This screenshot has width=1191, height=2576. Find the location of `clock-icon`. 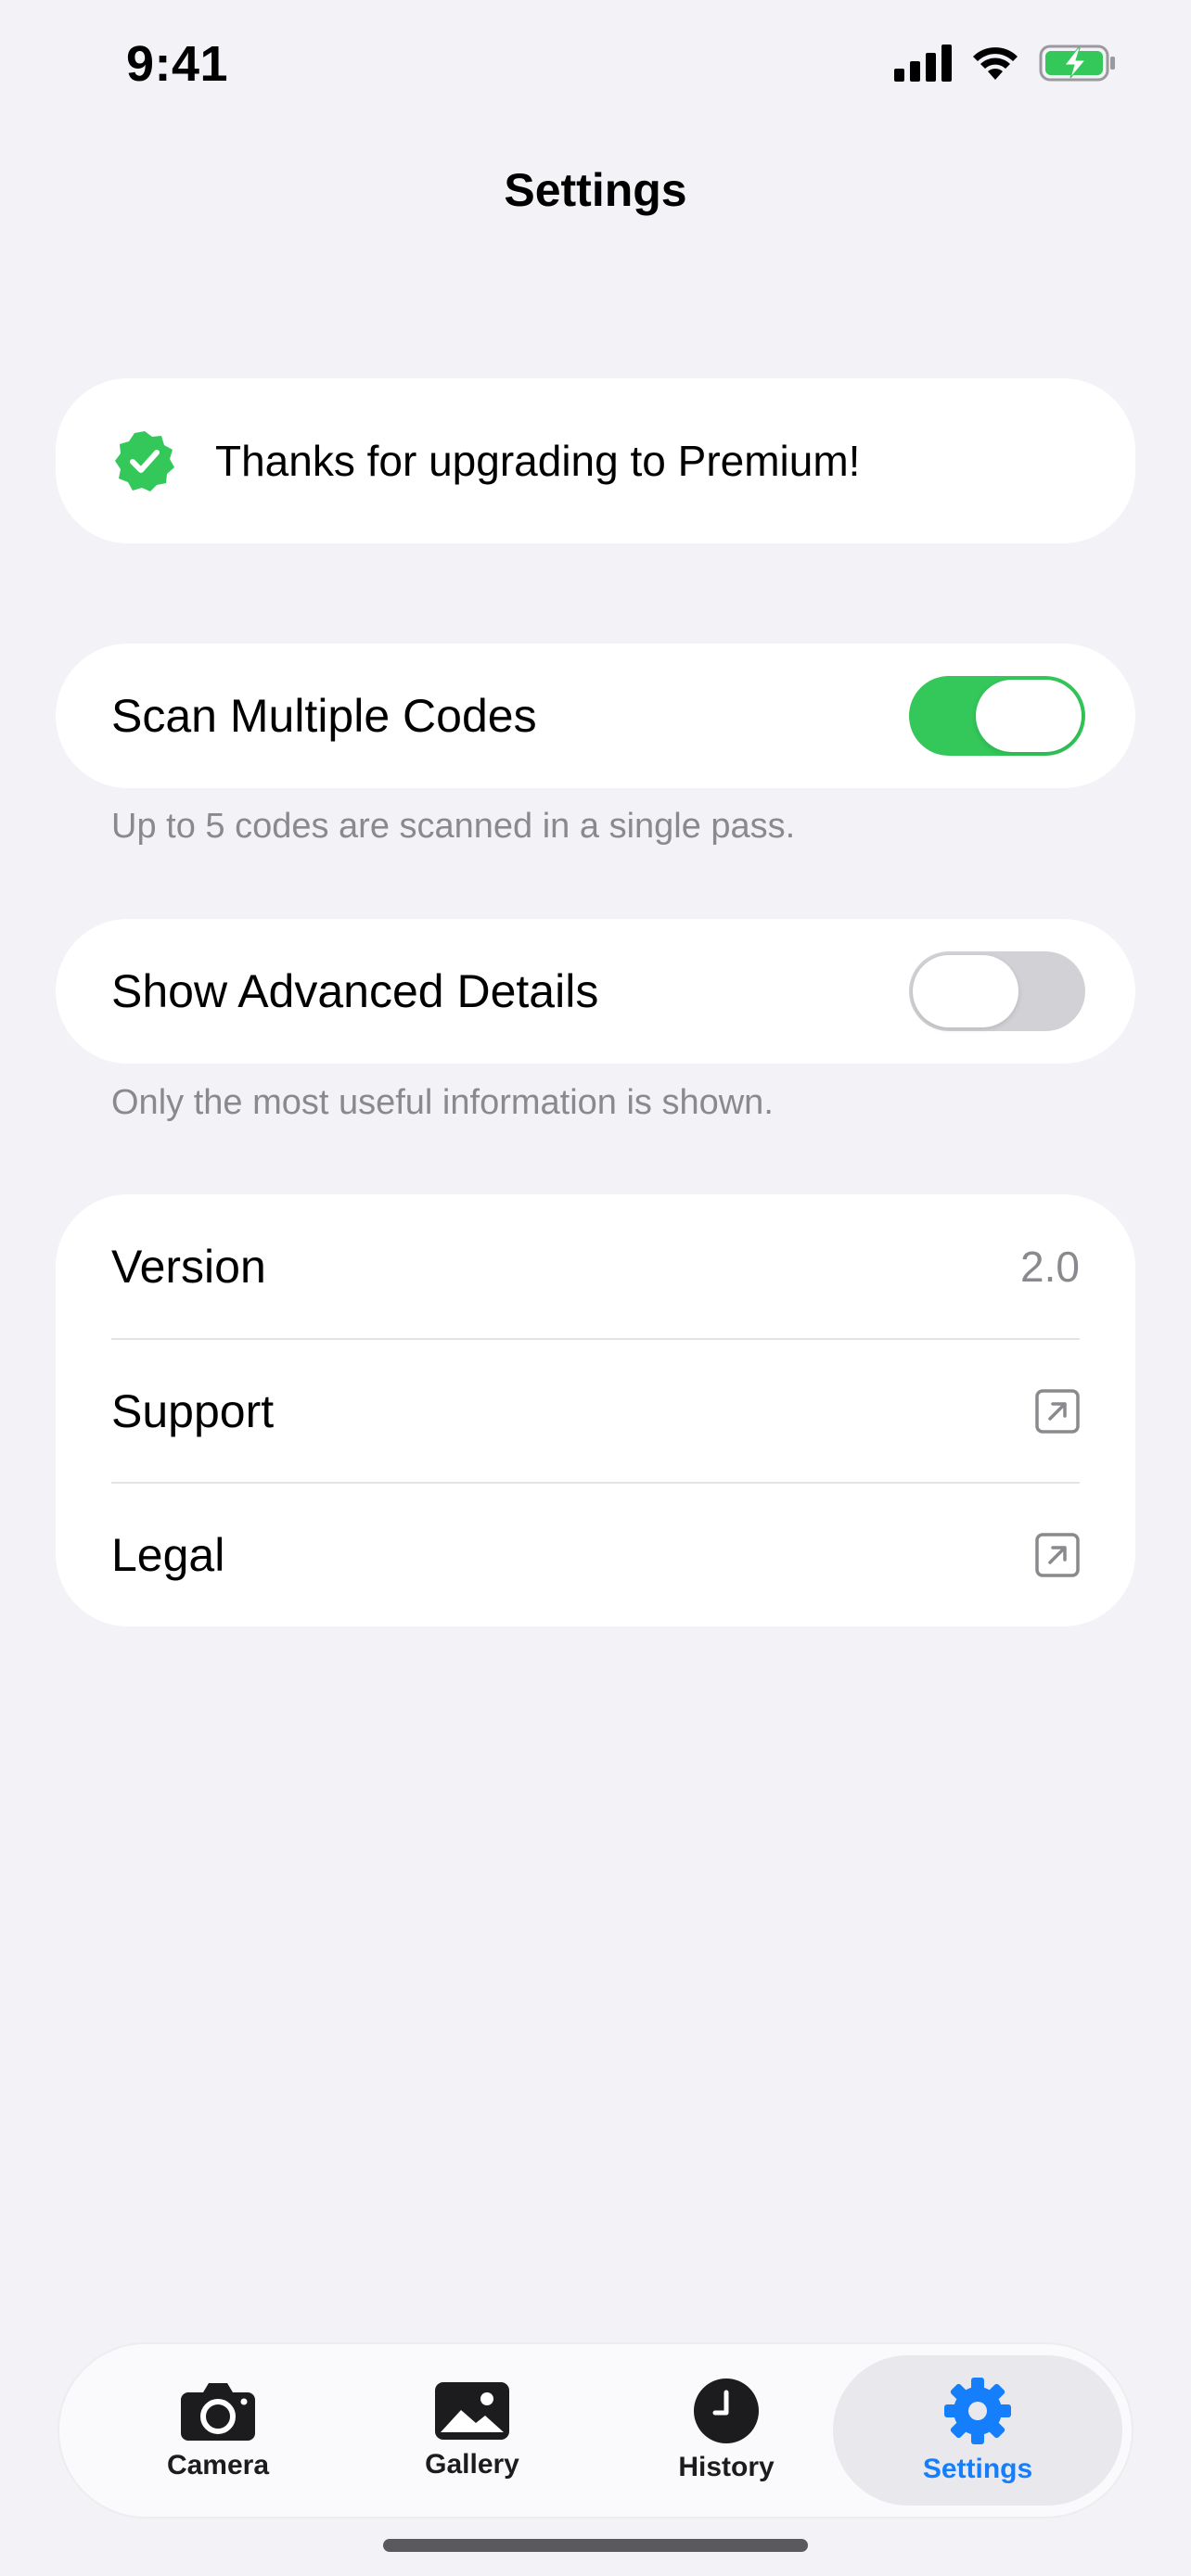

clock-icon is located at coordinates (726, 2410).